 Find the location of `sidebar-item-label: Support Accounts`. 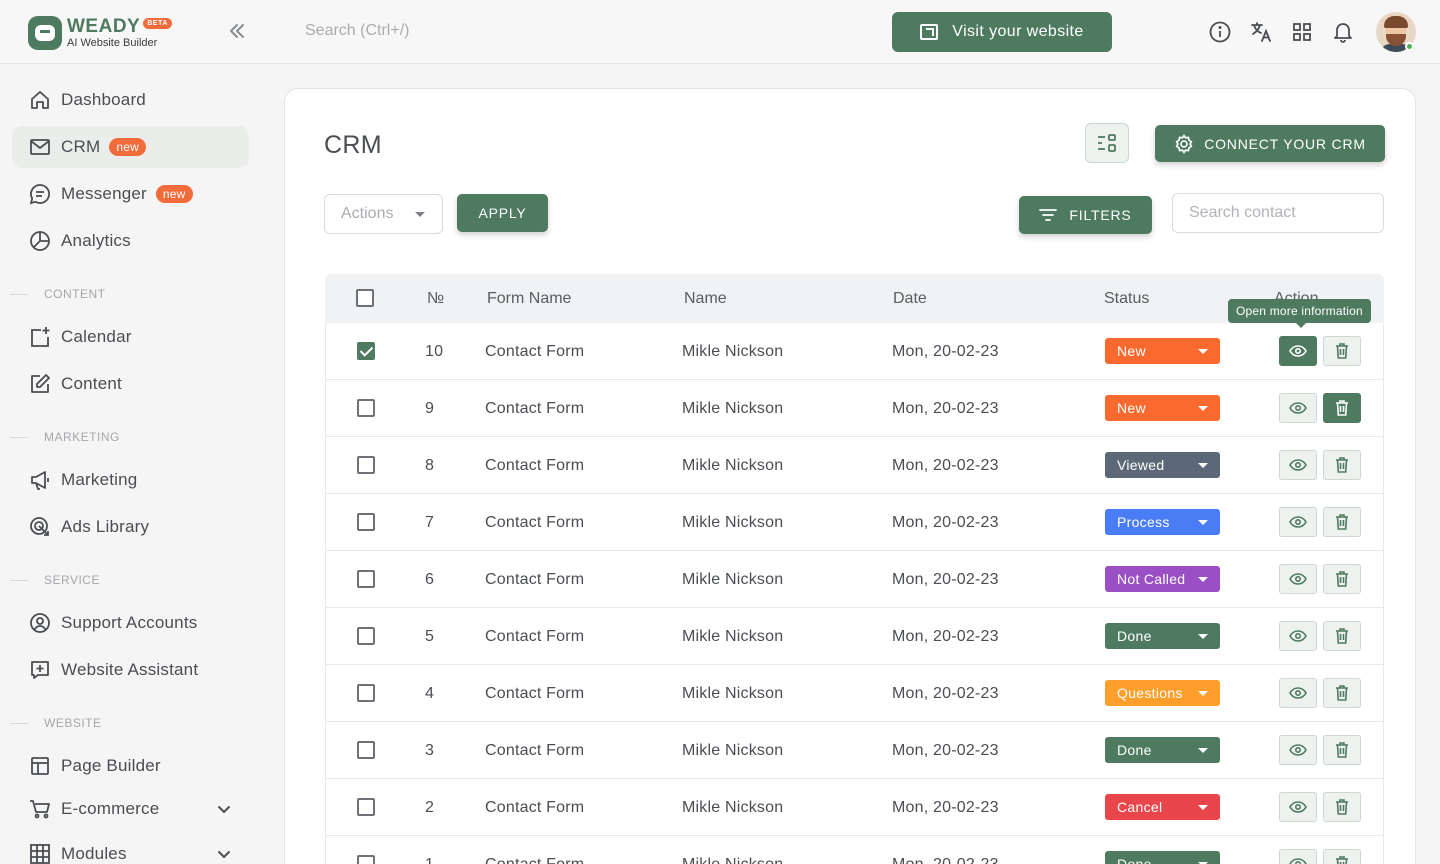

sidebar-item-label: Support Accounts is located at coordinates (129, 622).